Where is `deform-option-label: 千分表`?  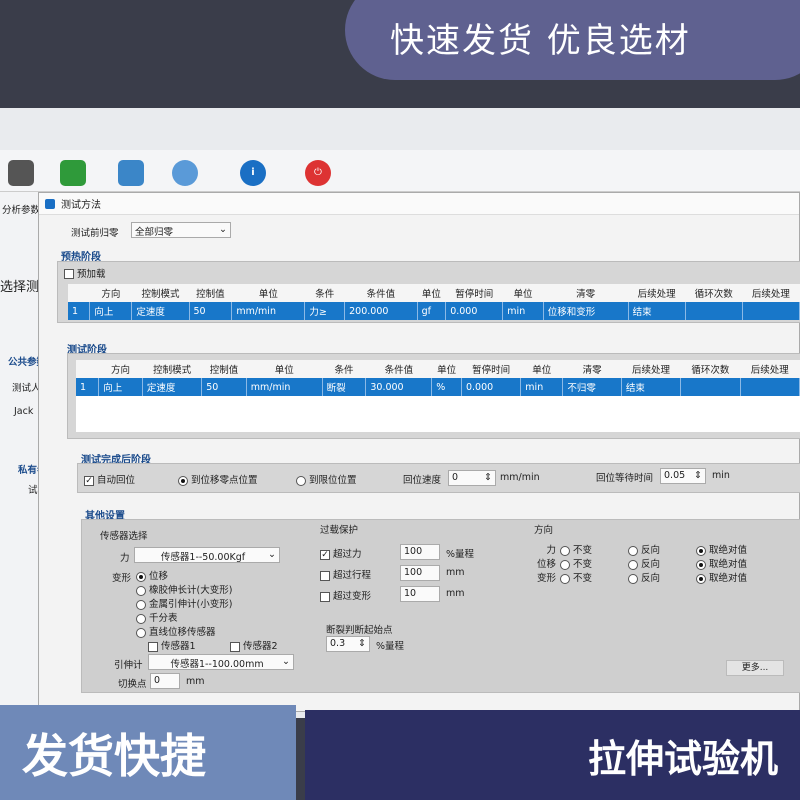 deform-option-label: 千分表 is located at coordinates (163, 618).